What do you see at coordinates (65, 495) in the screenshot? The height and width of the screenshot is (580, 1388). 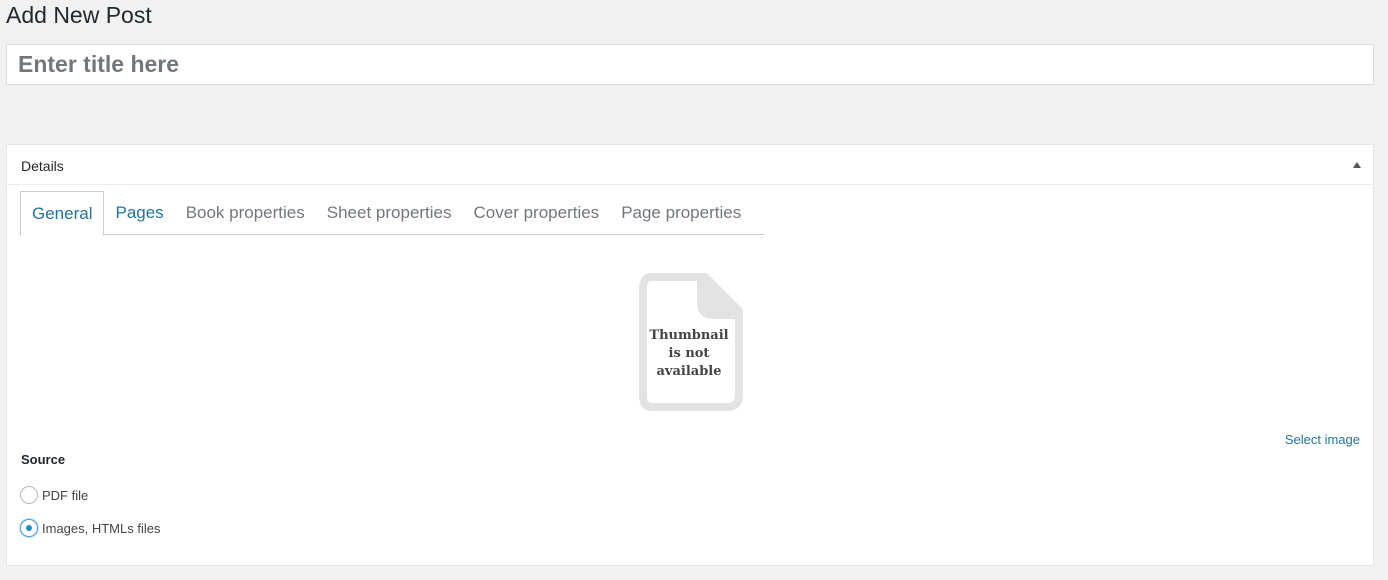 I see `radio-pdf-file-label: PDF file` at bounding box center [65, 495].